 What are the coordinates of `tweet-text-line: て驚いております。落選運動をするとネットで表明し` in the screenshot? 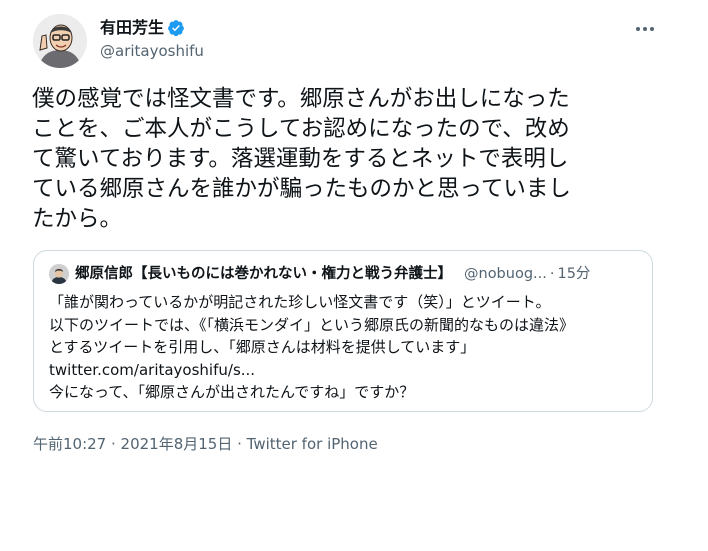 It's located at (300, 159).